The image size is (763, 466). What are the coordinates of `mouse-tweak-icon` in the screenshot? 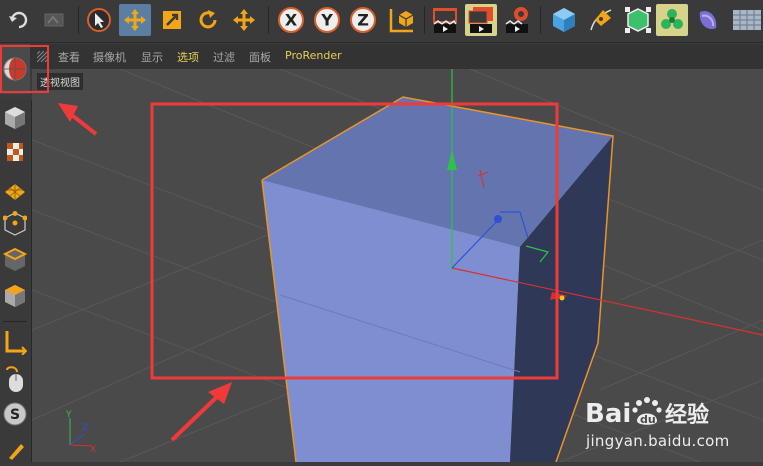 It's located at (14, 379).